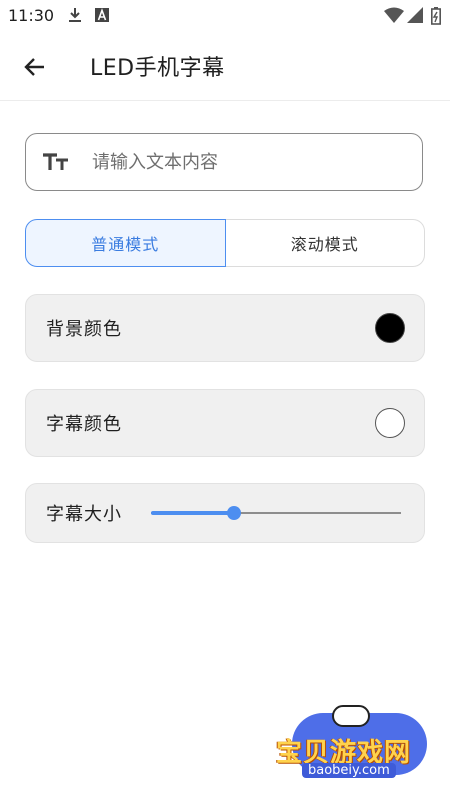 This screenshot has height=800, width=450. What do you see at coordinates (75, 17) in the screenshot?
I see `download-icon` at bounding box center [75, 17].